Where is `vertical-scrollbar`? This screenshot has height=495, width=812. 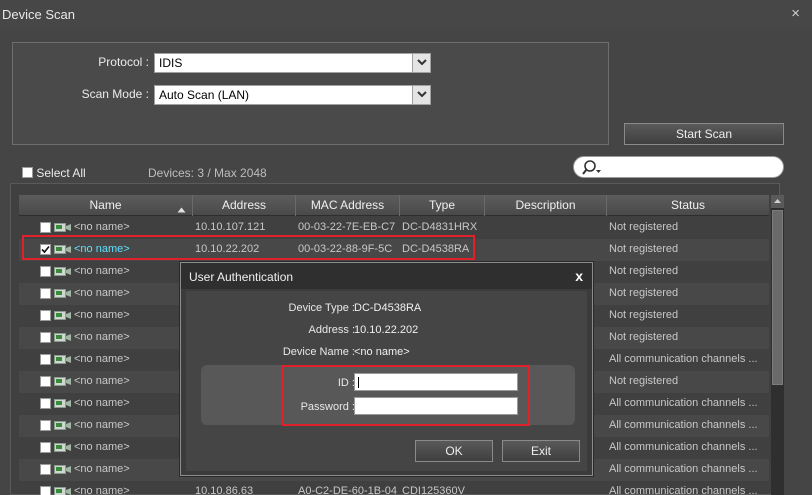 vertical-scrollbar is located at coordinates (777, 345).